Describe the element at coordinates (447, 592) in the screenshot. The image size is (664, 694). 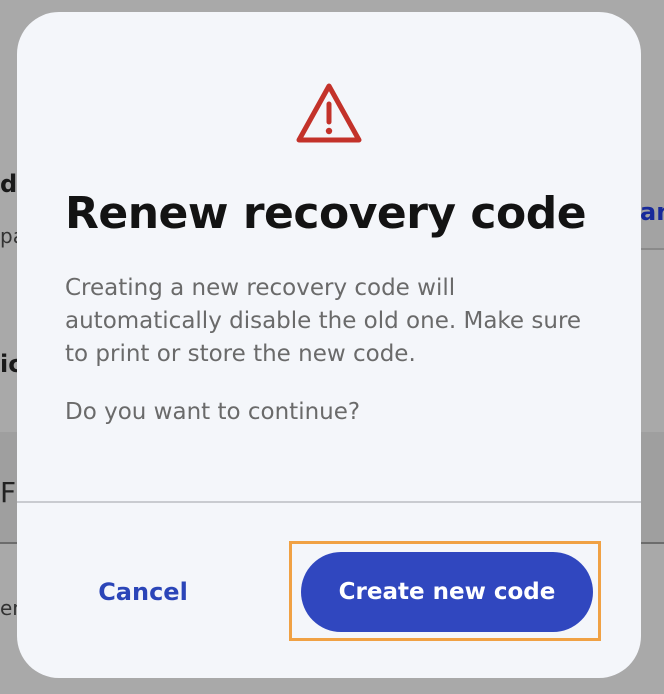
I see `create-new-code-button: Create new code` at that location.